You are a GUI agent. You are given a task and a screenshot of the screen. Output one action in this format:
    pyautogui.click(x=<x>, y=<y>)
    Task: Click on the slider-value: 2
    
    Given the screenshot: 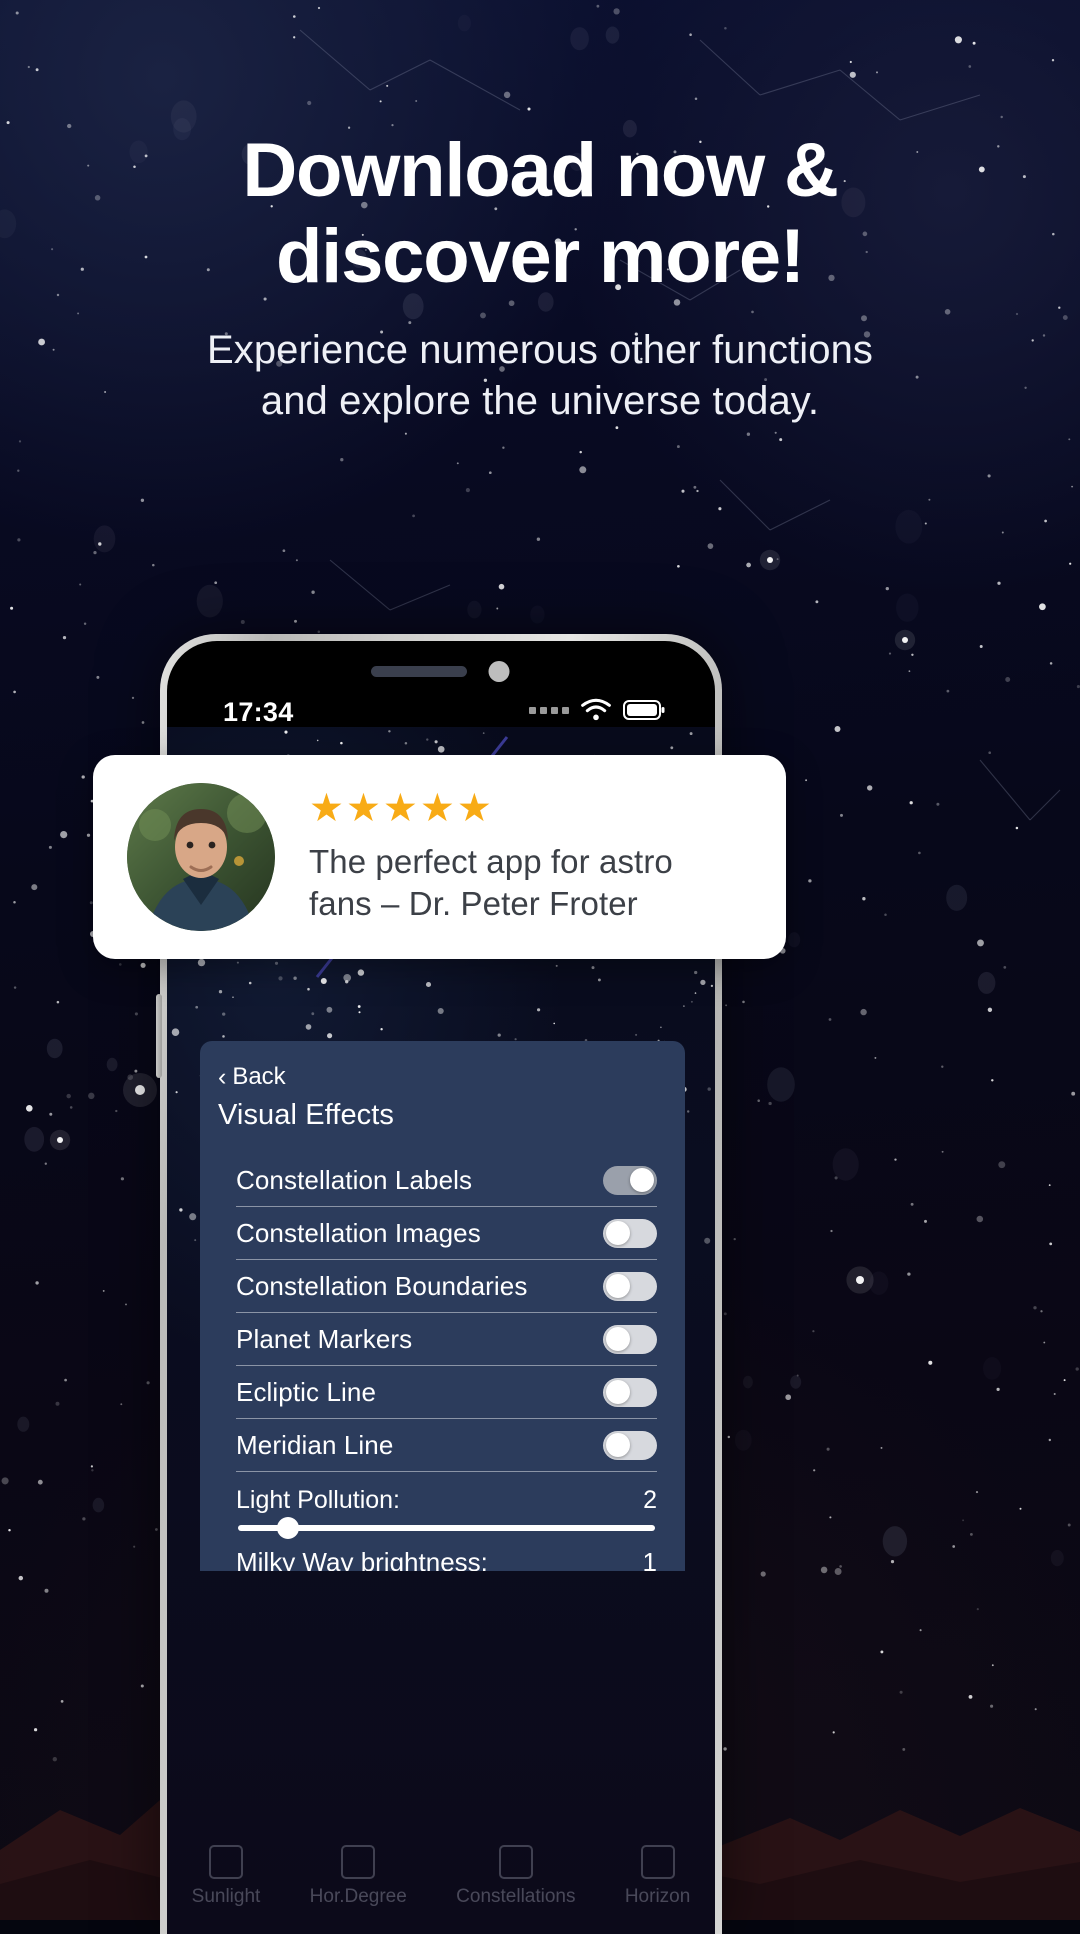 What is the action you would take?
    pyautogui.click(x=650, y=1500)
    